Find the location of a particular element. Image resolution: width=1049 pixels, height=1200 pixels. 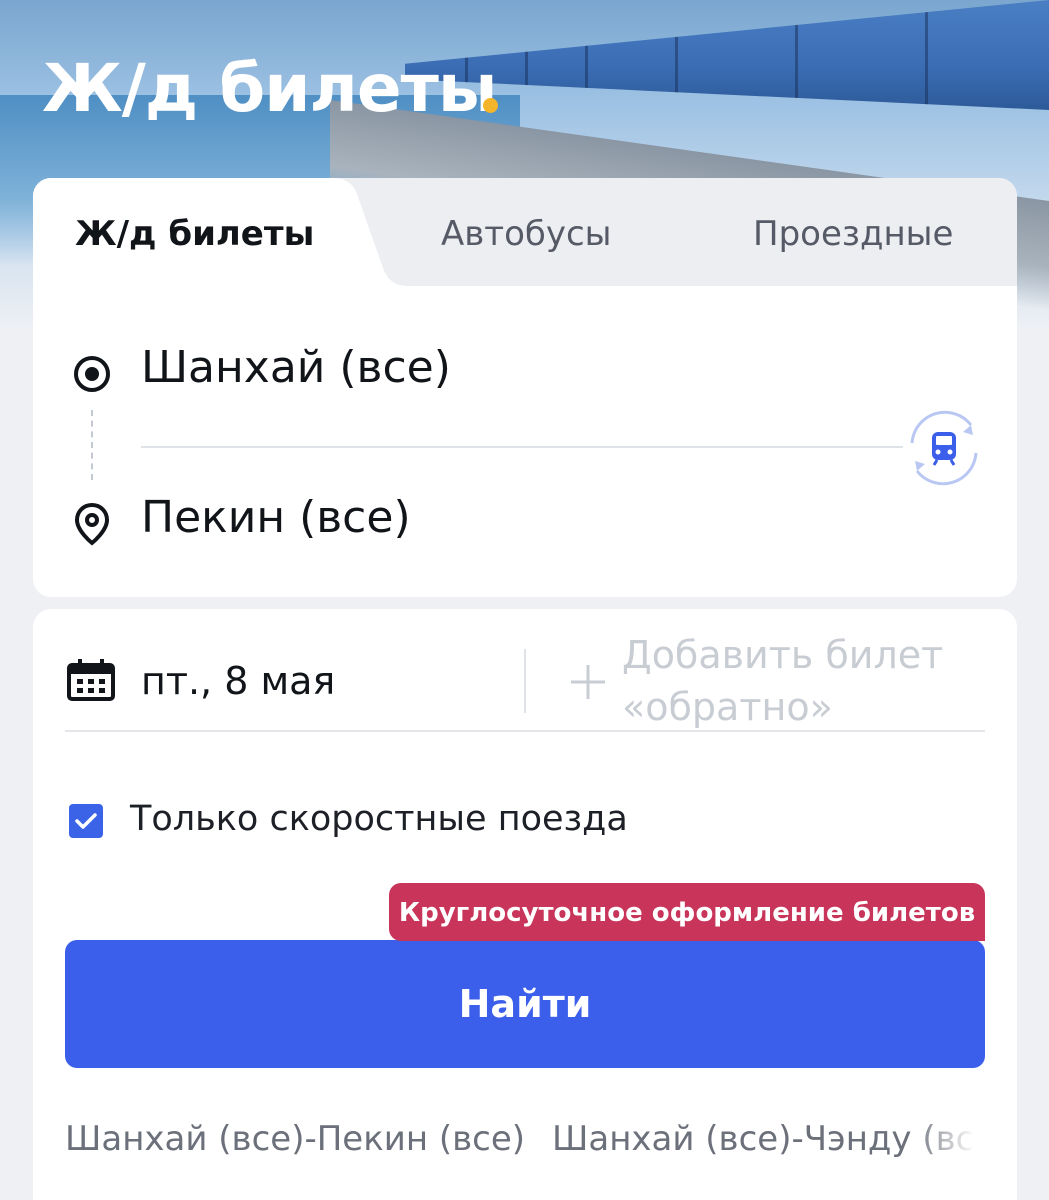

destination-station-name: Пекин (все) is located at coordinates (276, 517).